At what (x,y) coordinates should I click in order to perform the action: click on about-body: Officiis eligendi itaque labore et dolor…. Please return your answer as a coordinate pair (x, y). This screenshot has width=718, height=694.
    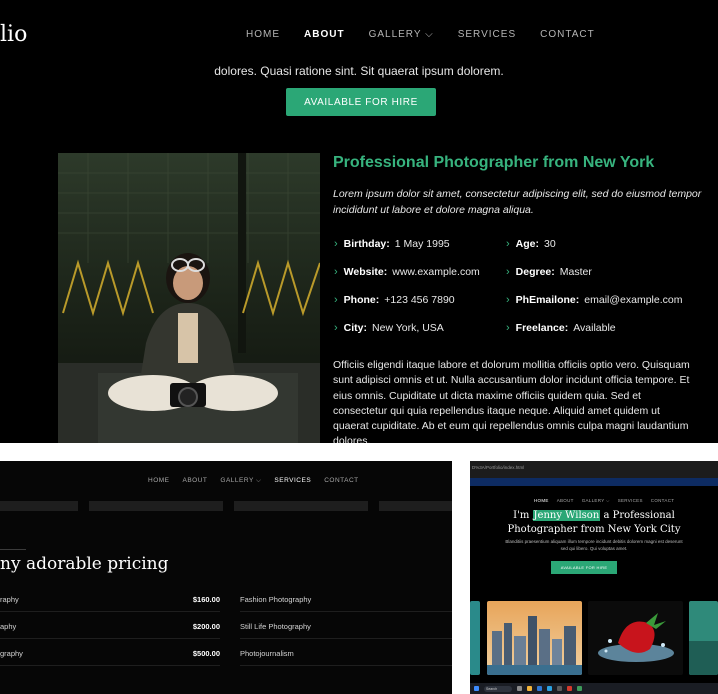
    Looking at the image, I should click on (511, 401).